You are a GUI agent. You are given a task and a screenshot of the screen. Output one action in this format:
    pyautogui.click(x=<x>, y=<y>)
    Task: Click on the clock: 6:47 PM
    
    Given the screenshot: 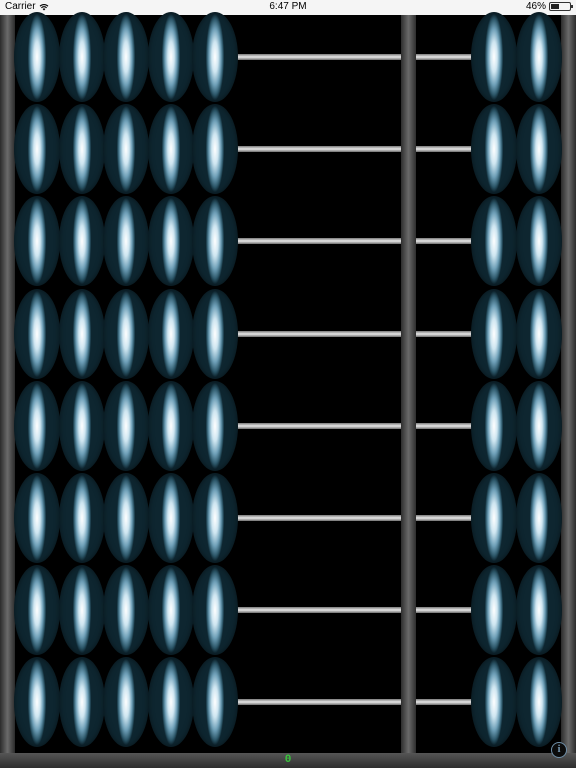 What is the action you would take?
    pyautogui.click(x=288, y=6)
    